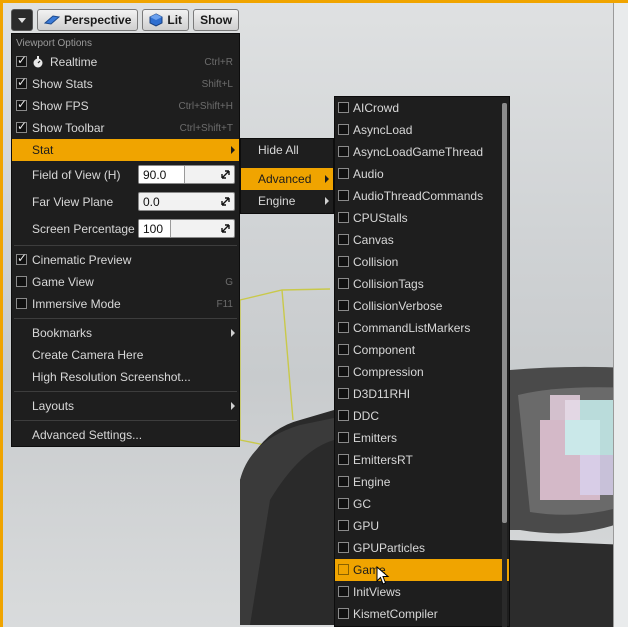  Describe the element at coordinates (418, 152) in the screenshot. I see `stat-item-label: AsyncLoadGameThread` at that location.